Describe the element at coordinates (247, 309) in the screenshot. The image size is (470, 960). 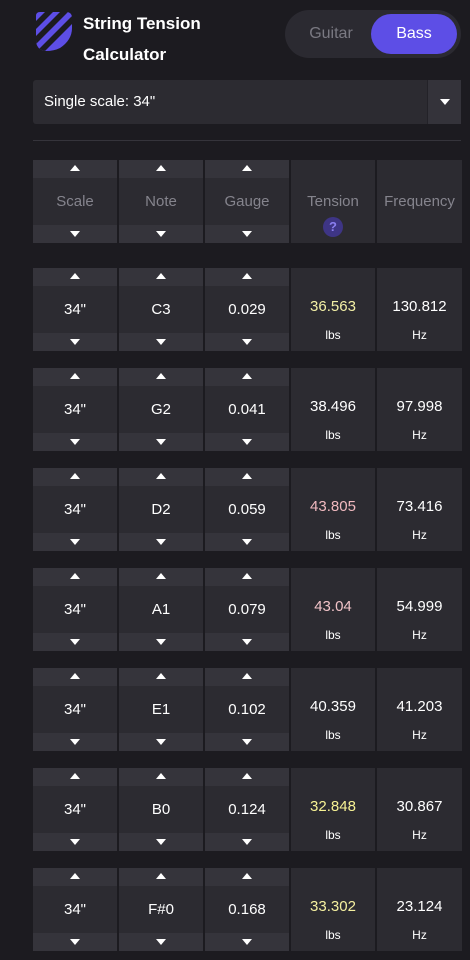
I see `gauge-cell: 0.029` at that location.